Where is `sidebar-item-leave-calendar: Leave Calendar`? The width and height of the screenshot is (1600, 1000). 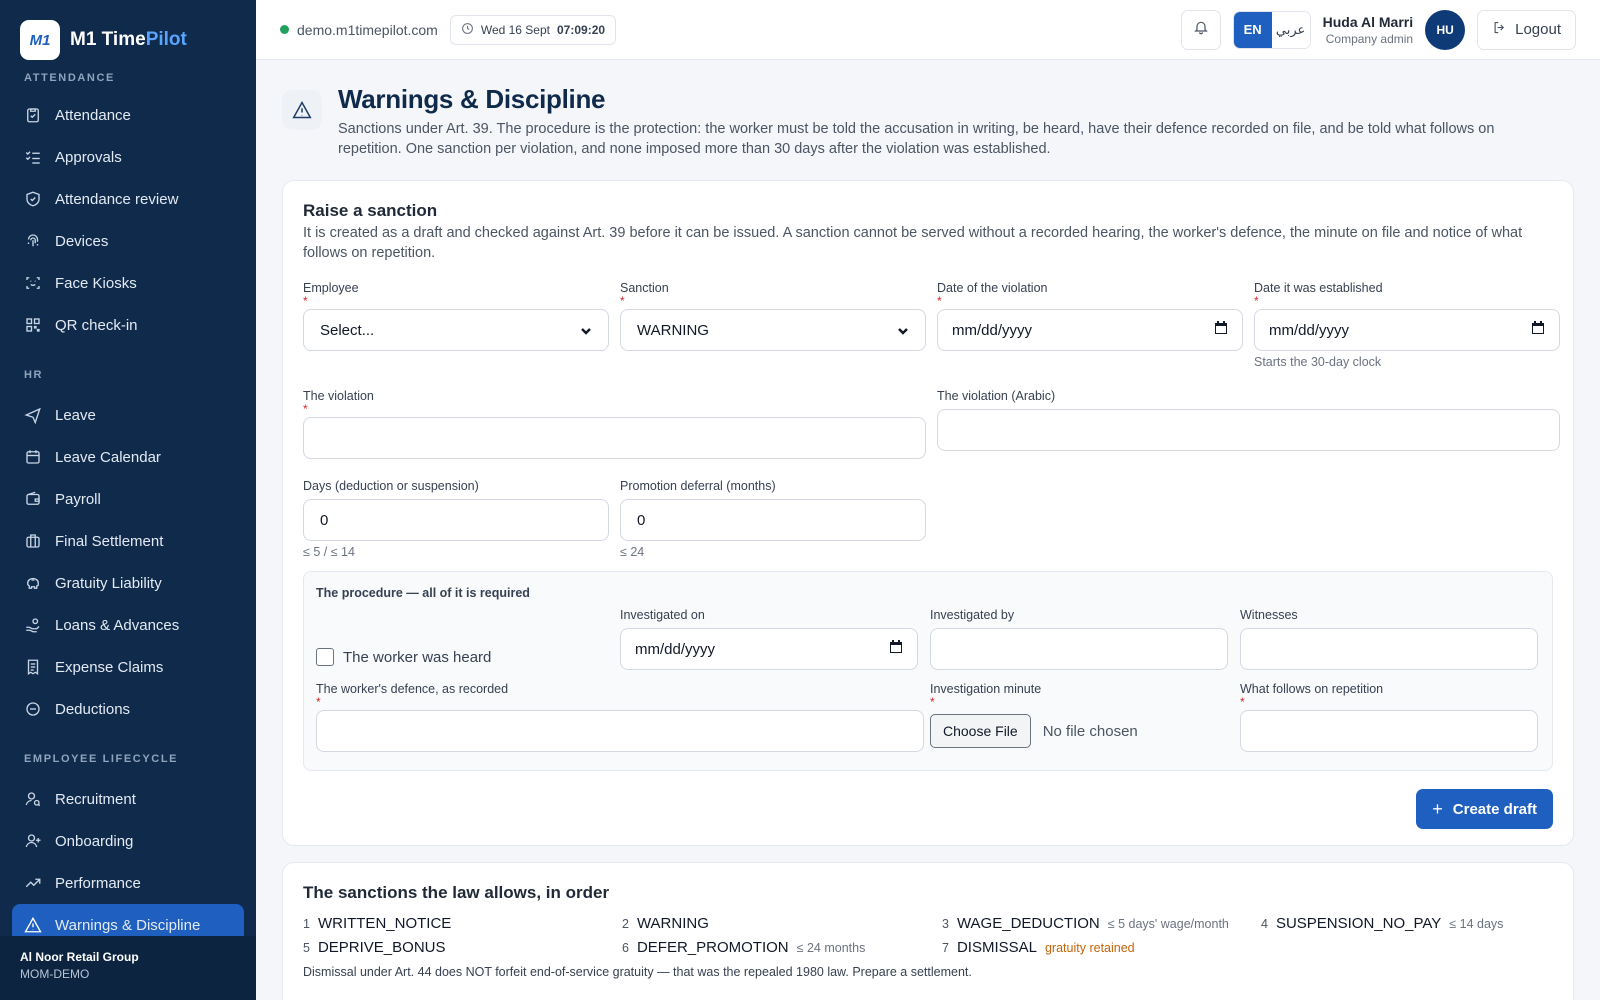
sidebar-item-leave-calendar: Leave Calendar is located at coordinates (122, 457).